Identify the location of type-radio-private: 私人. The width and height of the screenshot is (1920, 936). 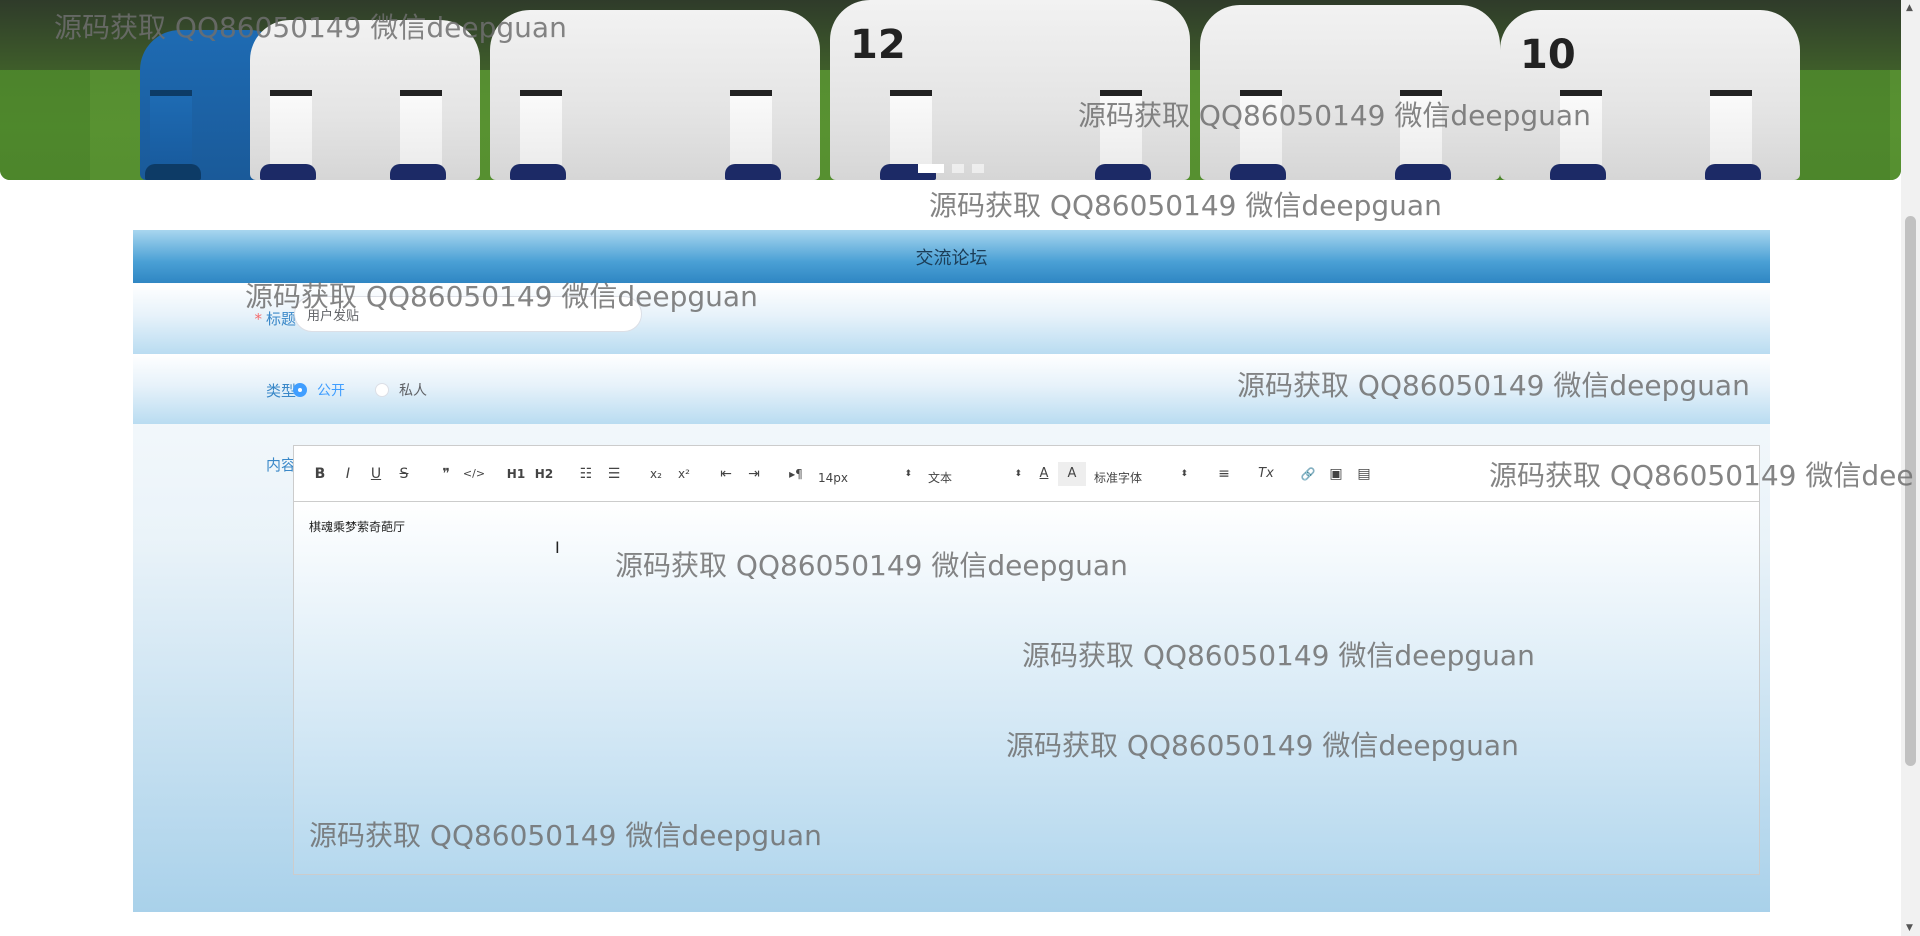
(401, 390).